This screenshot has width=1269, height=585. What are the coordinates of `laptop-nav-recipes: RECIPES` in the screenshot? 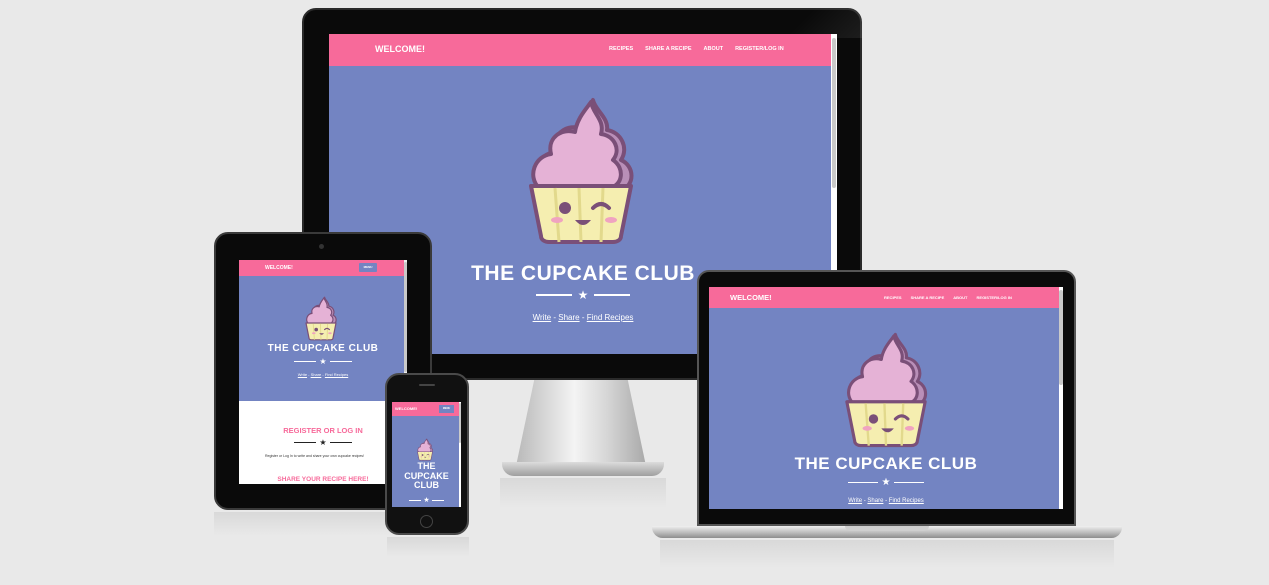 It's located at (893, 297).